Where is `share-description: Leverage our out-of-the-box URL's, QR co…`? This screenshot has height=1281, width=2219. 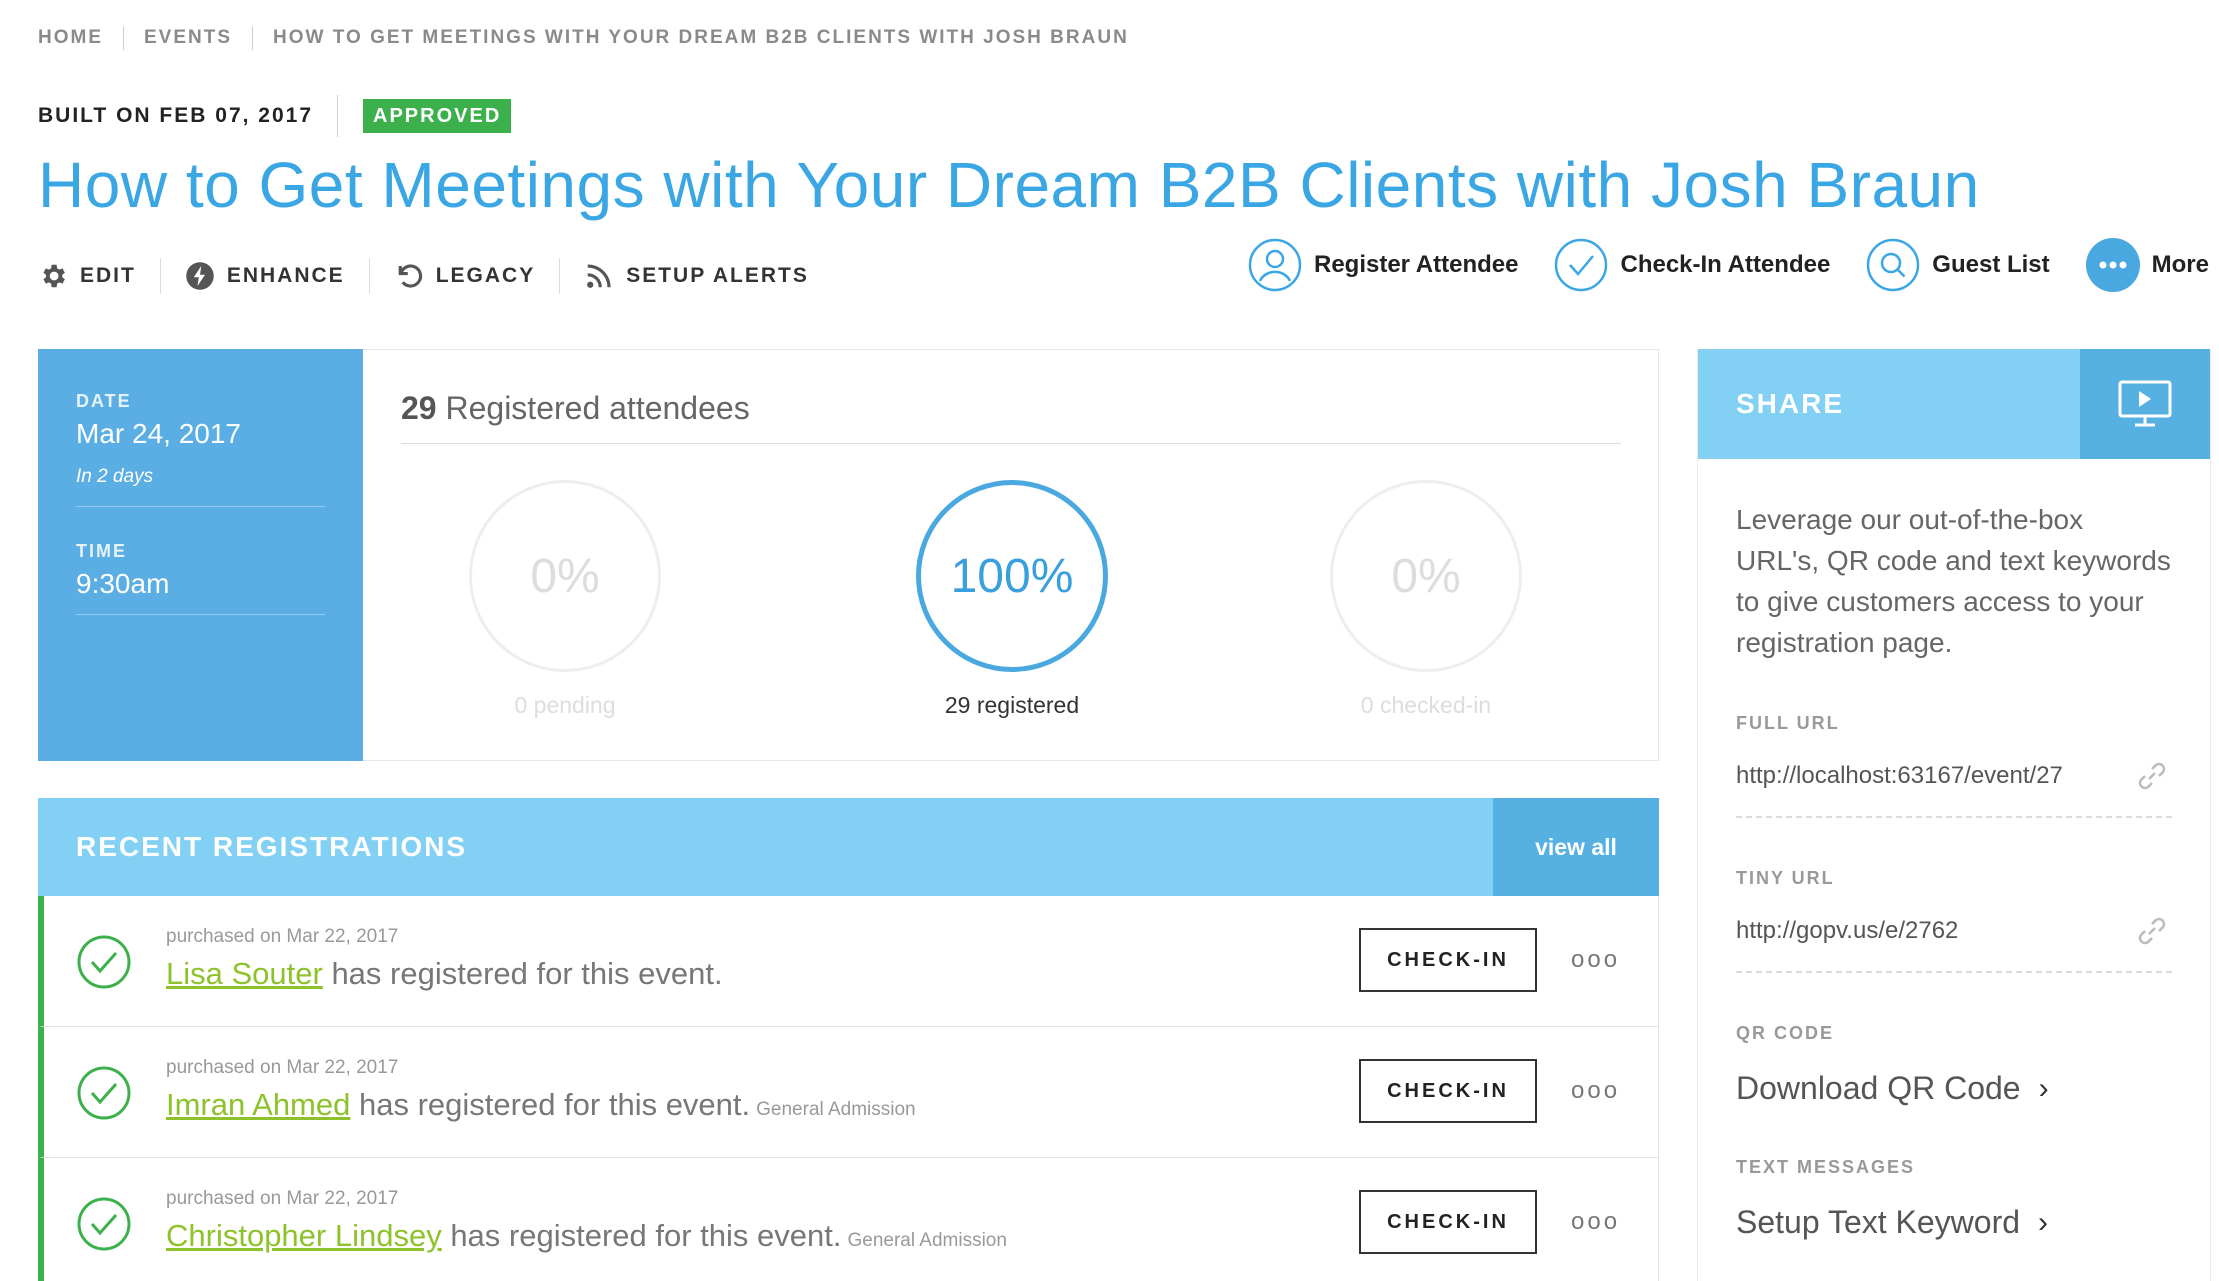 share-description: Leverage our out-of-the-box URL's, QR co… is located at coordinates (1953, 581).